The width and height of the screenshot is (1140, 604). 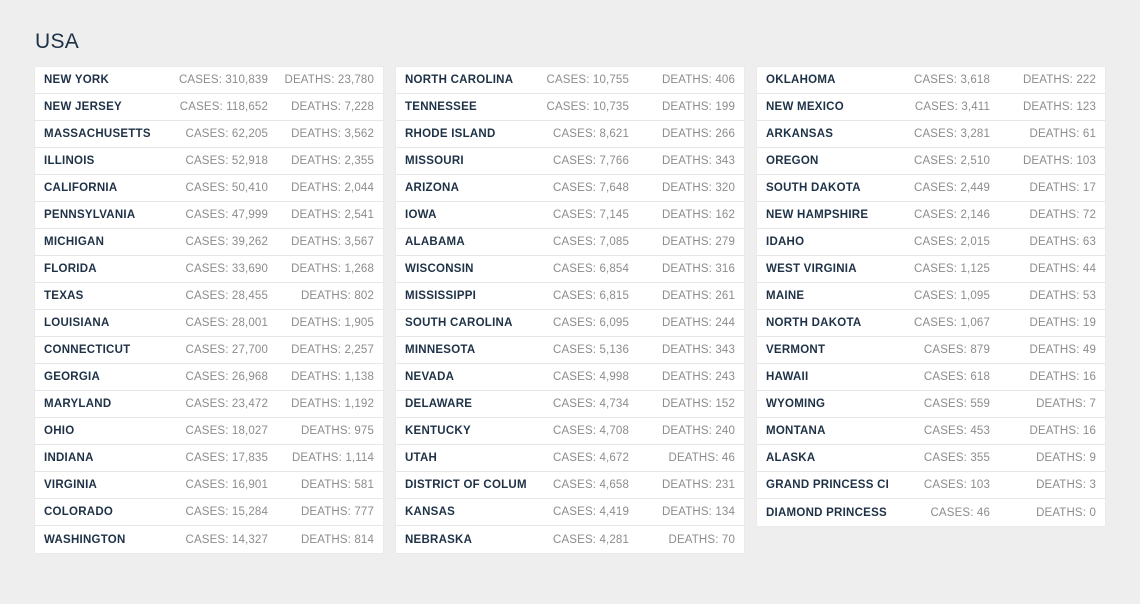 I want to click on table-row: MAINE CASES: 1,095 DEATHS: 53, so click(x=931, y=296).